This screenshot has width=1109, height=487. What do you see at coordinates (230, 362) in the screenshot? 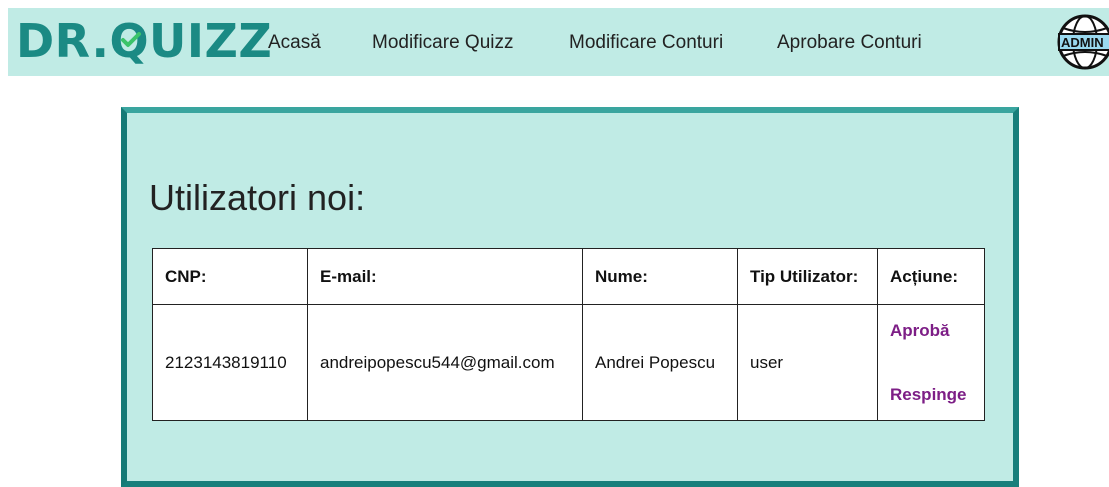
I see `cell-cnp: 2123143819110` at bounding box center [230, 362].